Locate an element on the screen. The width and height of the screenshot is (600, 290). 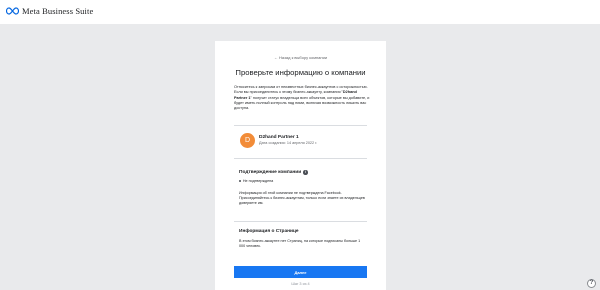
top-bar: Meta Business Suite is located at coordinates (300, 12).